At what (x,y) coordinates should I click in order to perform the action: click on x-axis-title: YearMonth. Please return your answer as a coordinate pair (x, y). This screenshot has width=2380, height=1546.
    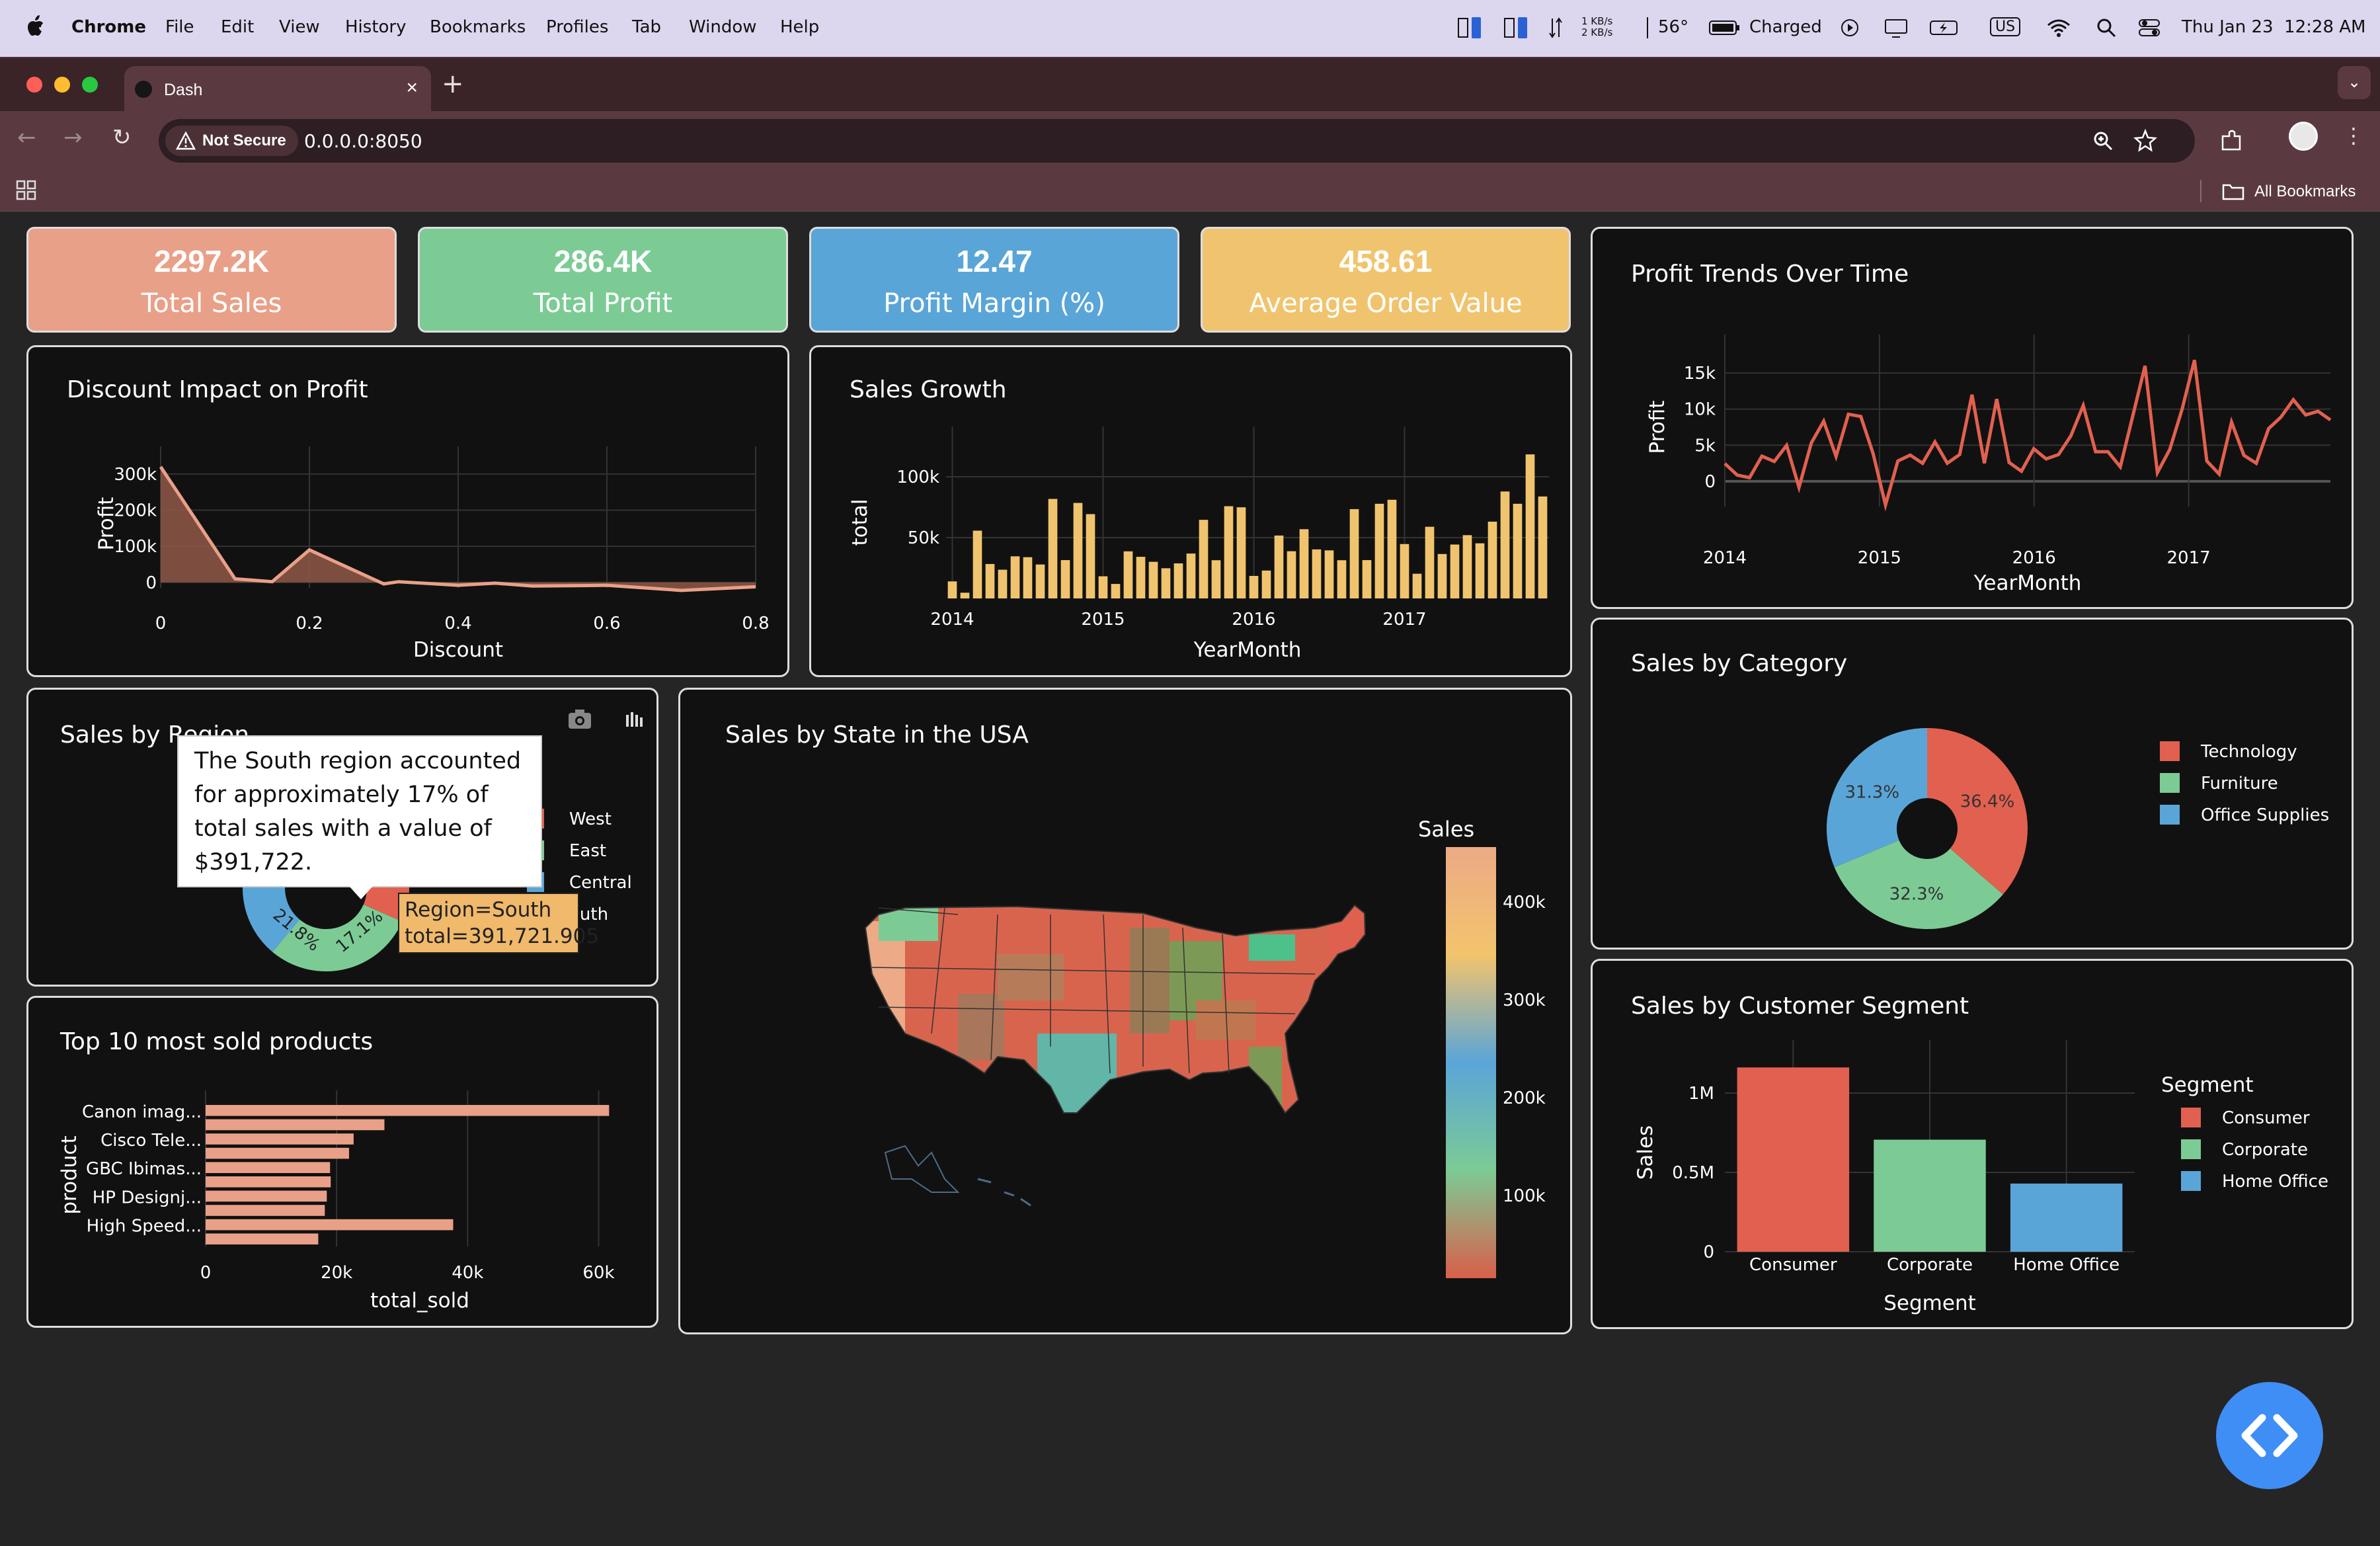
    Looking at the image, I should click on (2027, 583).